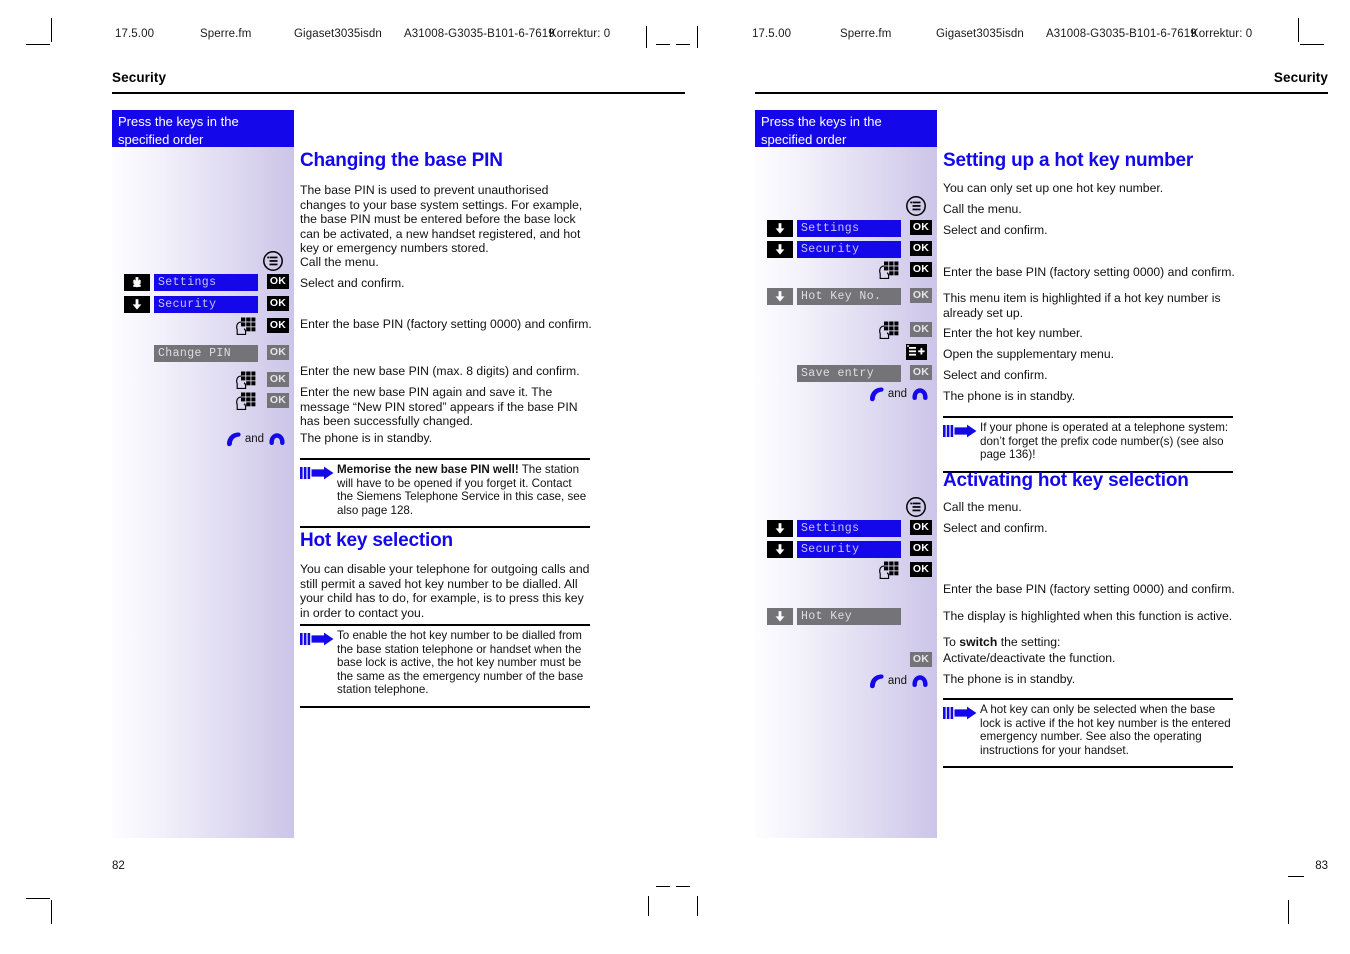 This screenshot has width=1350, height=954. What do you see at coordinates (982, 507) in the screenshot?
I see `paragraph-call-the-menu-b: Call the menu.` at bounding box center [982, 507].